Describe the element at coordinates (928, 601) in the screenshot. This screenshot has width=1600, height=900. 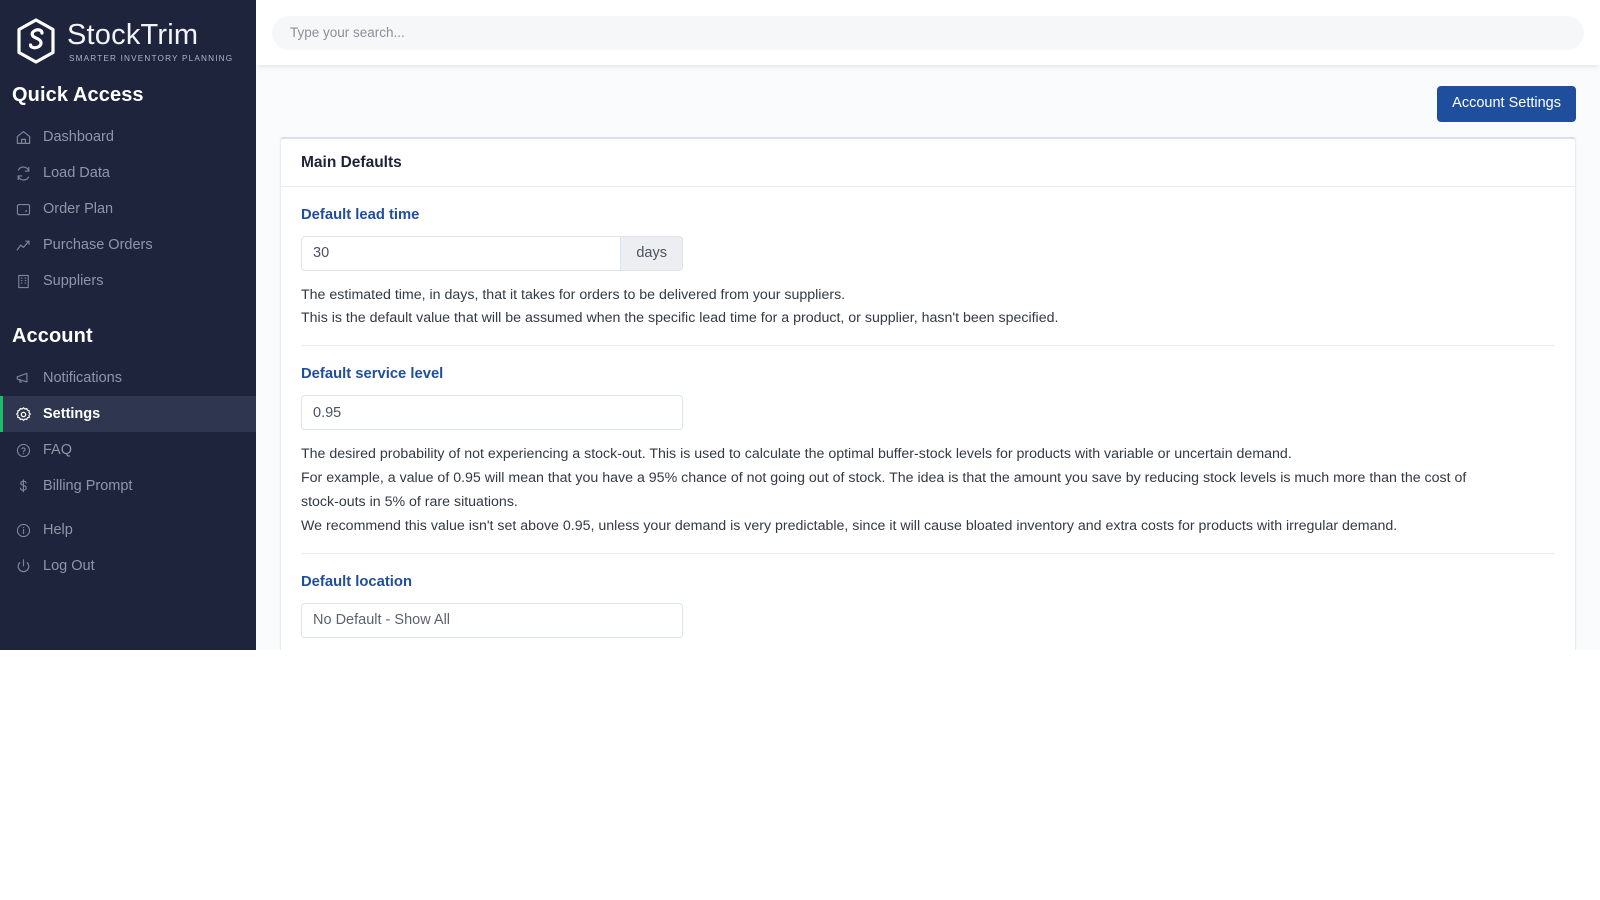
I see `field-default-location: Default location` at that location.